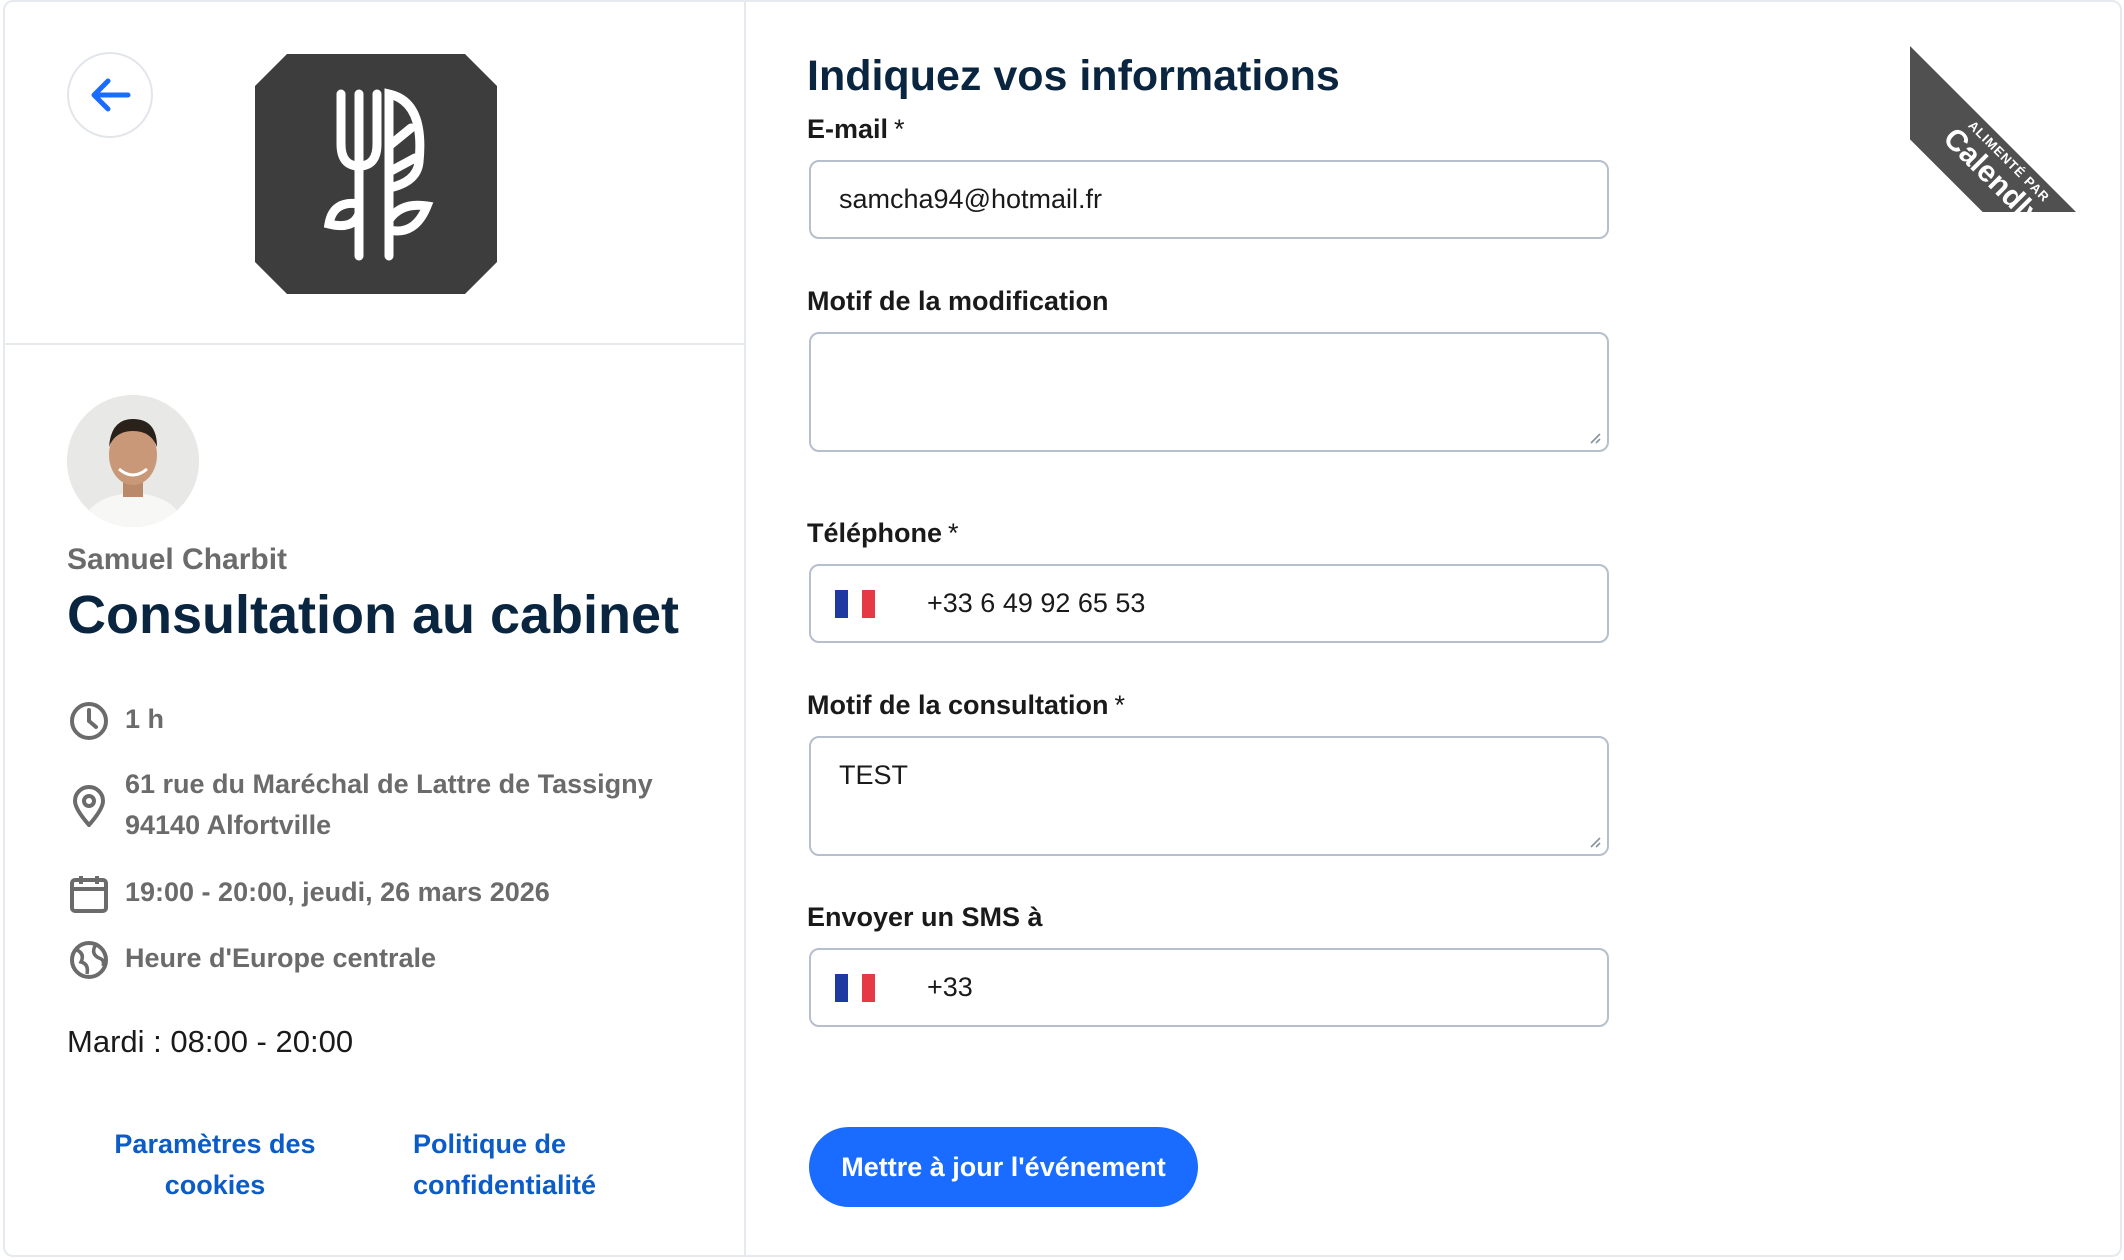  Describe the element at coordinates (1073, 76) in the screenshot. I see `form-title: Indiquez vos informations` at that location.